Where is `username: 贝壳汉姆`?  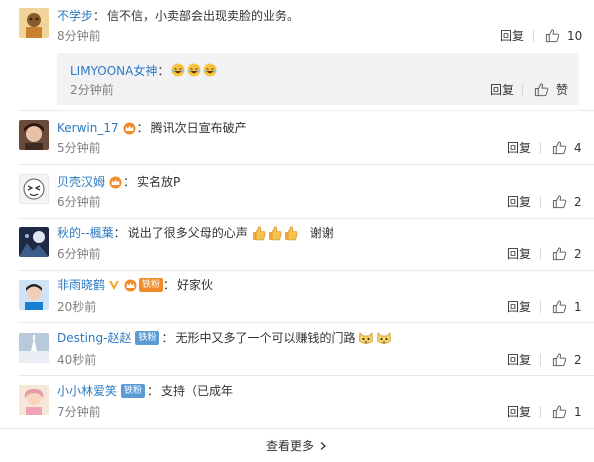
username: 贝壳汉姆 is located at coordinates (81, 182).